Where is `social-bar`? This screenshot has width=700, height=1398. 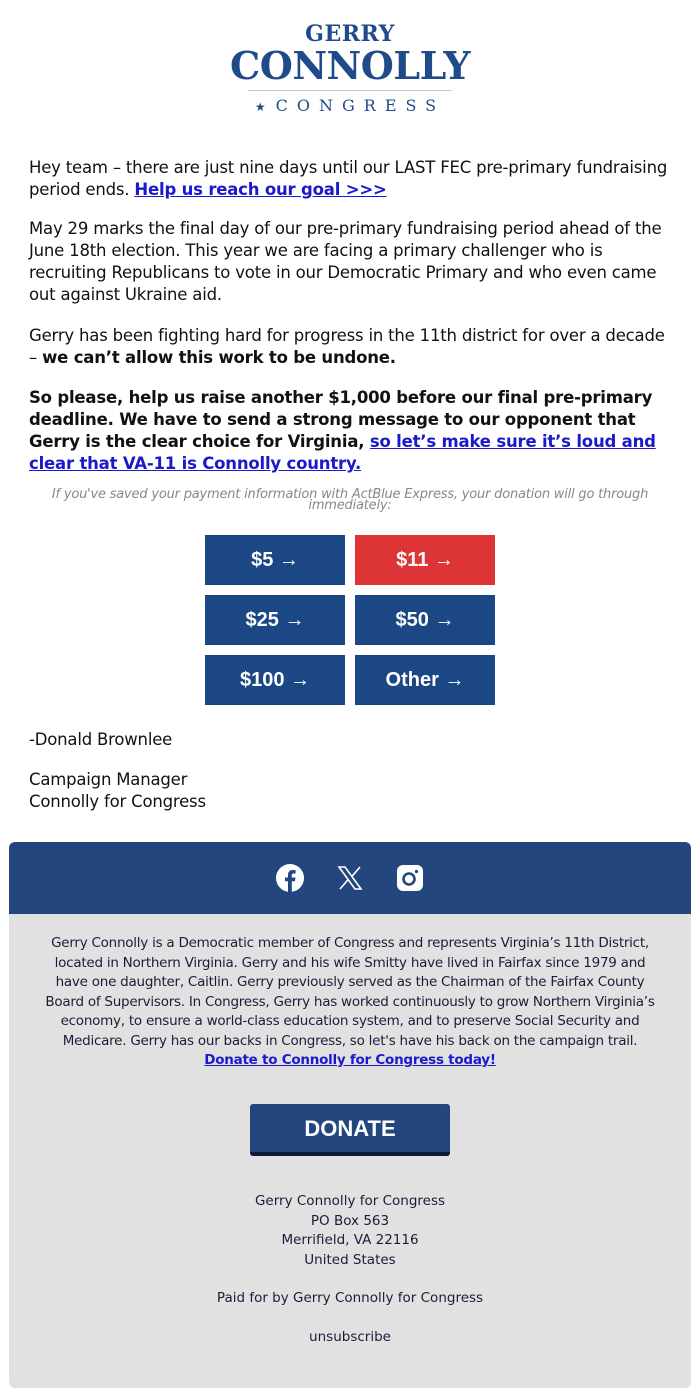
social-bar is located at coordinates (350, 878).